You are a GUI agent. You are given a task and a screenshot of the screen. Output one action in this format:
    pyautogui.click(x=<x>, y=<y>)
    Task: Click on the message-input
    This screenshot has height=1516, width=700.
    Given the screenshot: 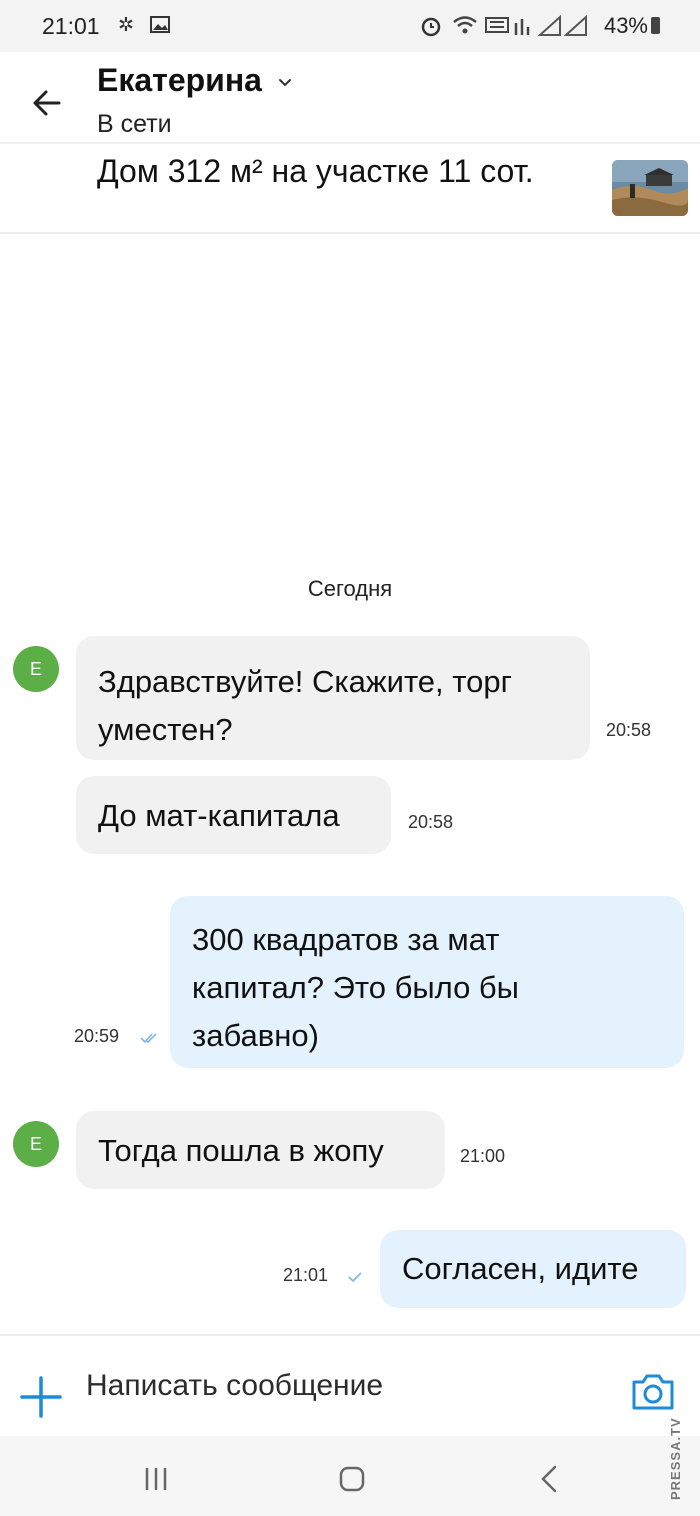 What is the action you would take?
    pyautogui.click(x=336, y=1386)
    